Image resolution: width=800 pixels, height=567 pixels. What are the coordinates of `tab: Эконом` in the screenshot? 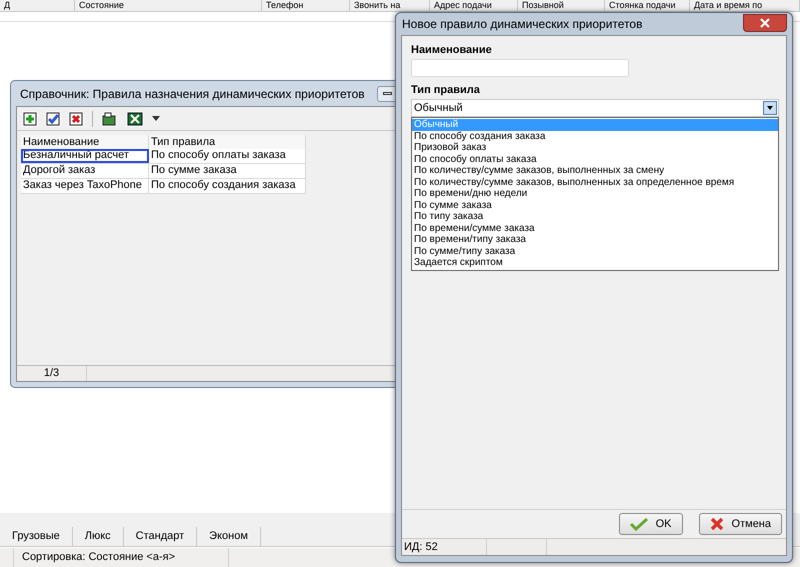 It's located at (229, 536).